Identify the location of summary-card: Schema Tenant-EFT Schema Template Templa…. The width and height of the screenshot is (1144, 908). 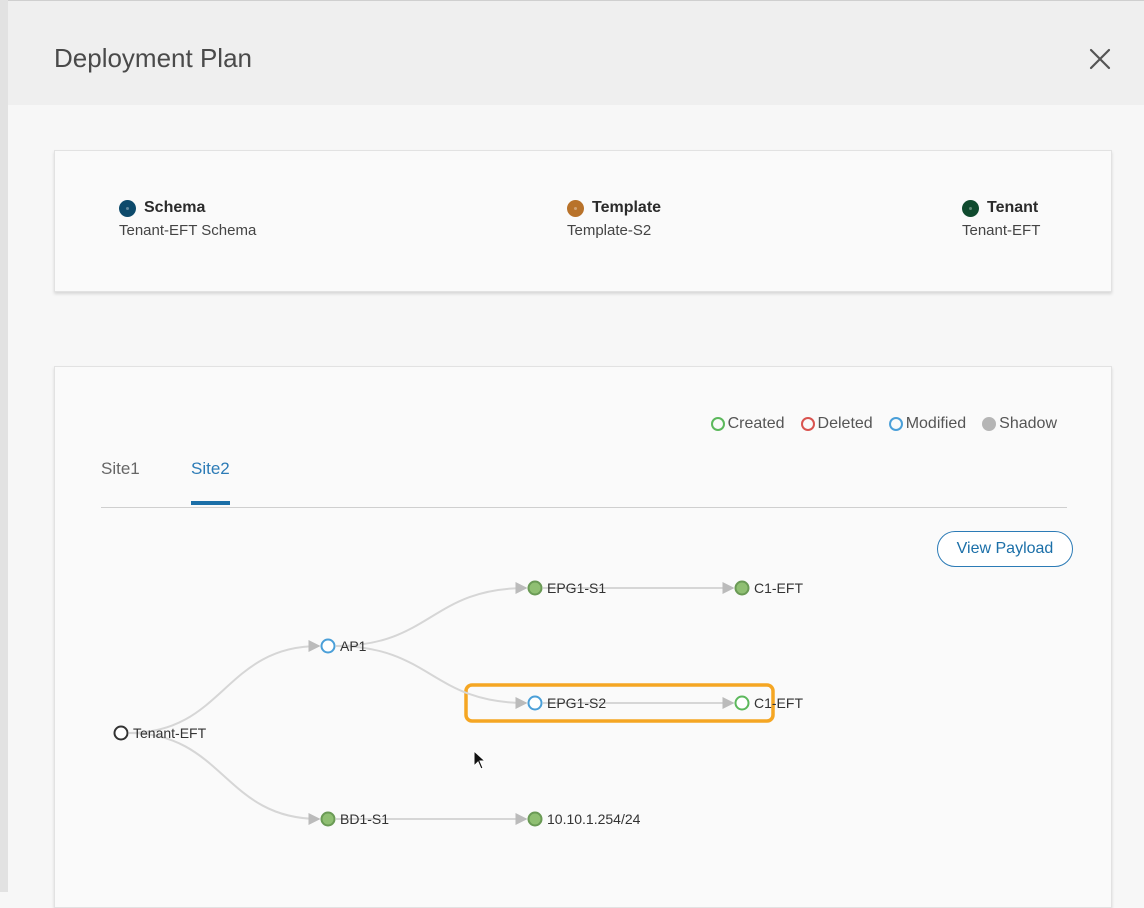
(583, 221).